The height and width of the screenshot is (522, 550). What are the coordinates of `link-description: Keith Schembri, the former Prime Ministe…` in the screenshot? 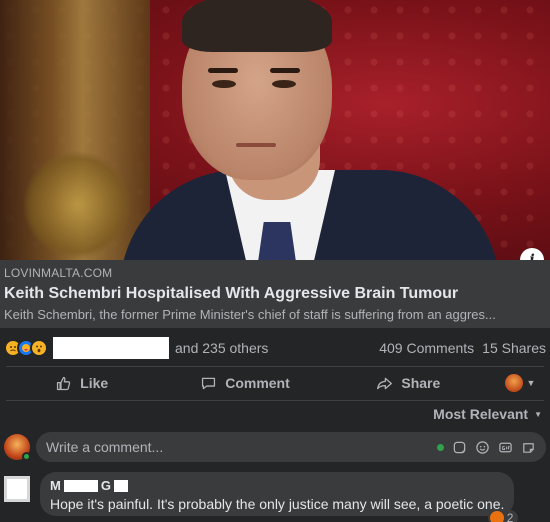 It's located at (250, 314).